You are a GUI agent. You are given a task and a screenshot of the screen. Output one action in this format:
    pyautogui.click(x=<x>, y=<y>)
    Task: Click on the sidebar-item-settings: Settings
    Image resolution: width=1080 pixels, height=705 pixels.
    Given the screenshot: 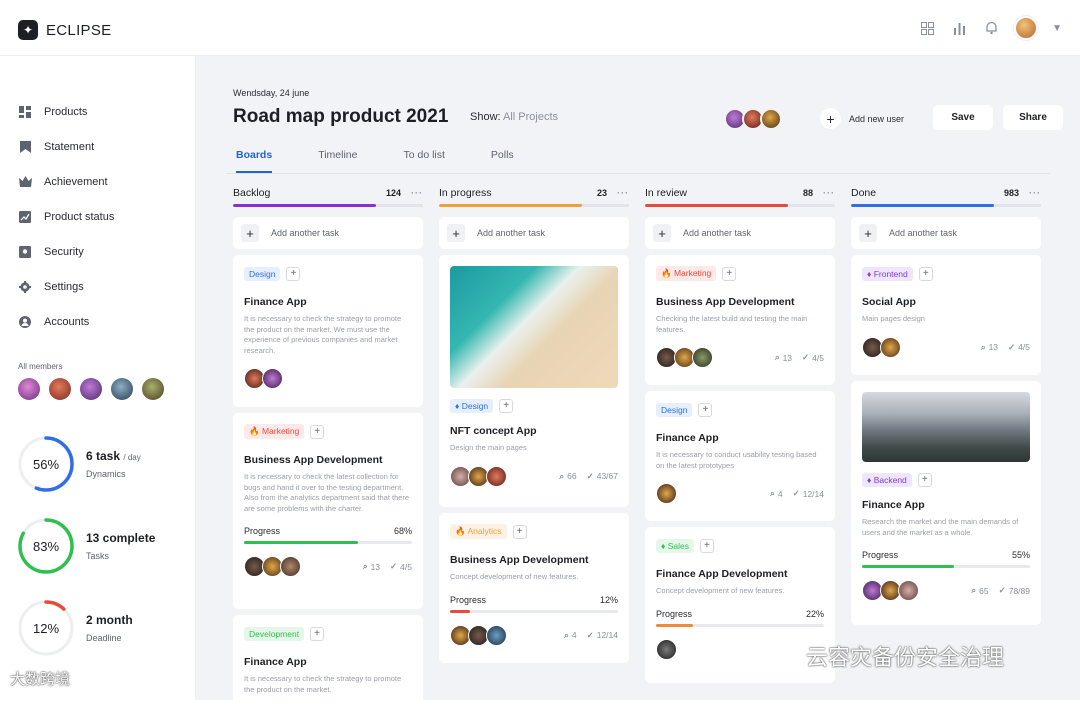 What is the action you would take?
    pyautogui.click(x=66, y=286)
    